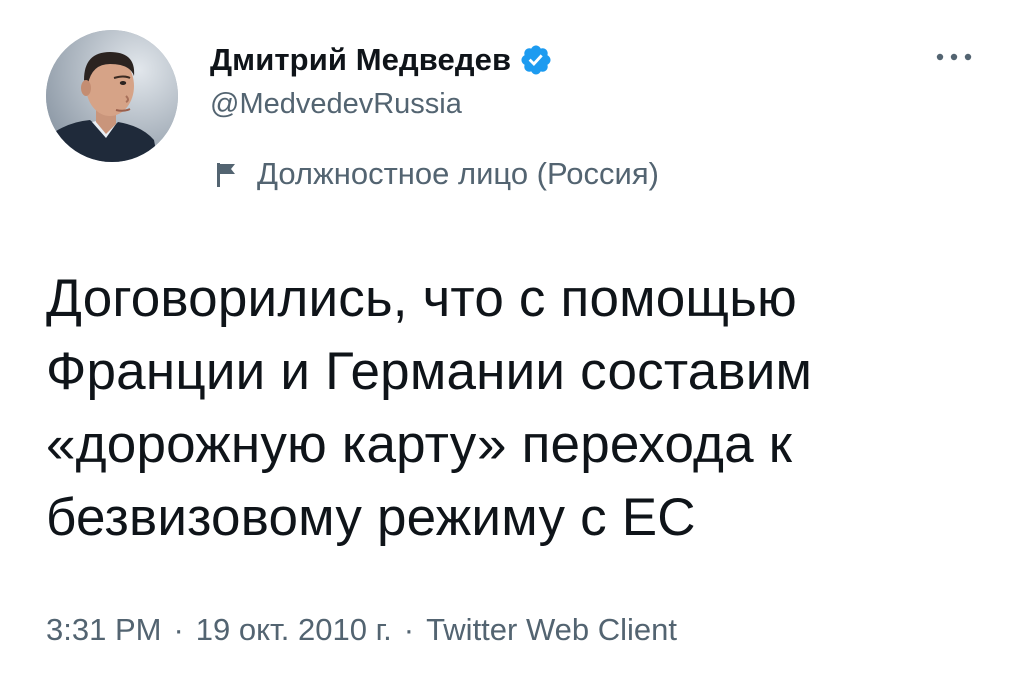 This screenshot has width=1024, height=695. What do you see at coordinates (458, 173) in the screenshot?
I see `account-label-text: Должностное лицо (Россия)` at bounding box center [458, 173].